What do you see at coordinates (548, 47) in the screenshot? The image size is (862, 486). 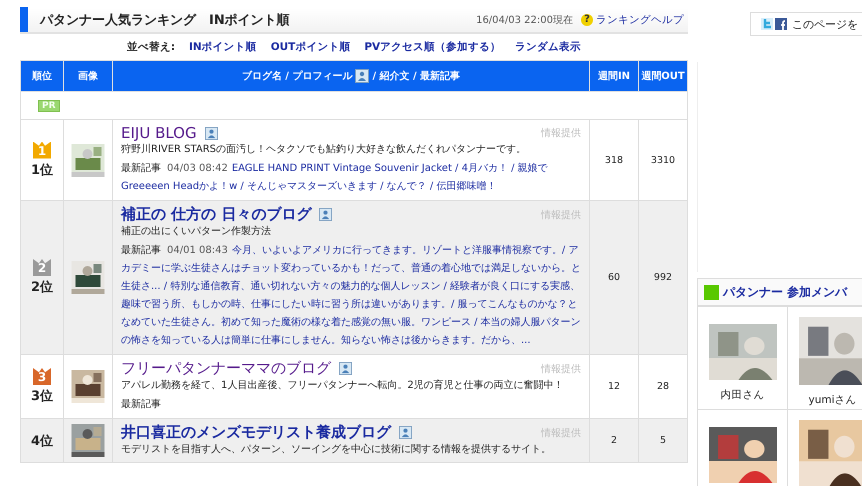 I see `sort-link: ランダム表示` at bounding box center [548, 47].